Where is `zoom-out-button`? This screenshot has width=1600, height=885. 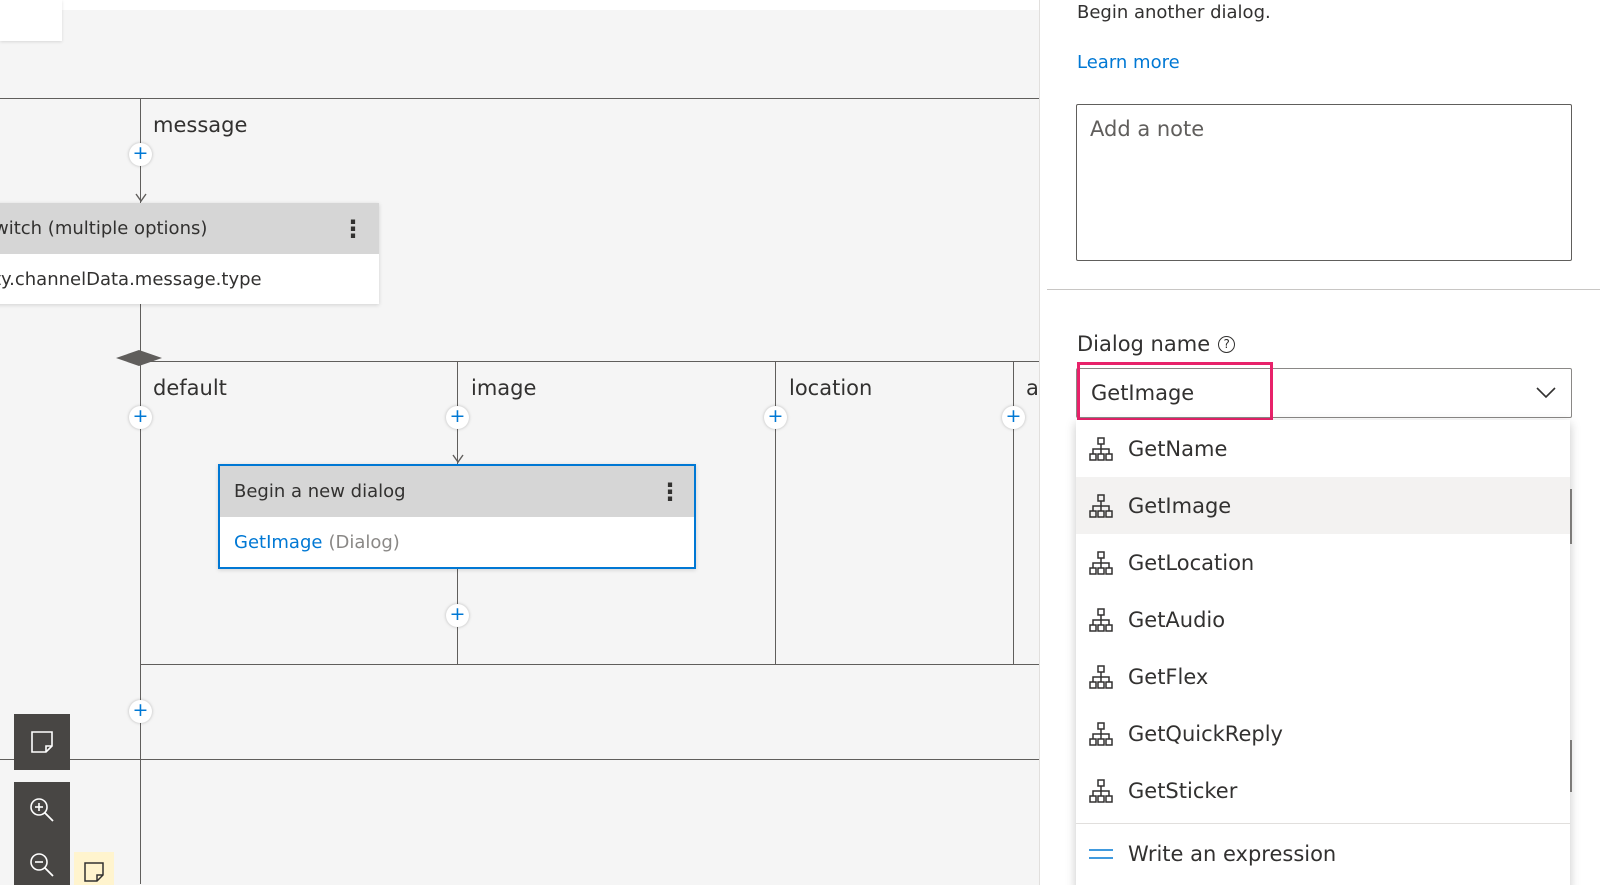
zoom-out-button is located at coordinates (42, 861).